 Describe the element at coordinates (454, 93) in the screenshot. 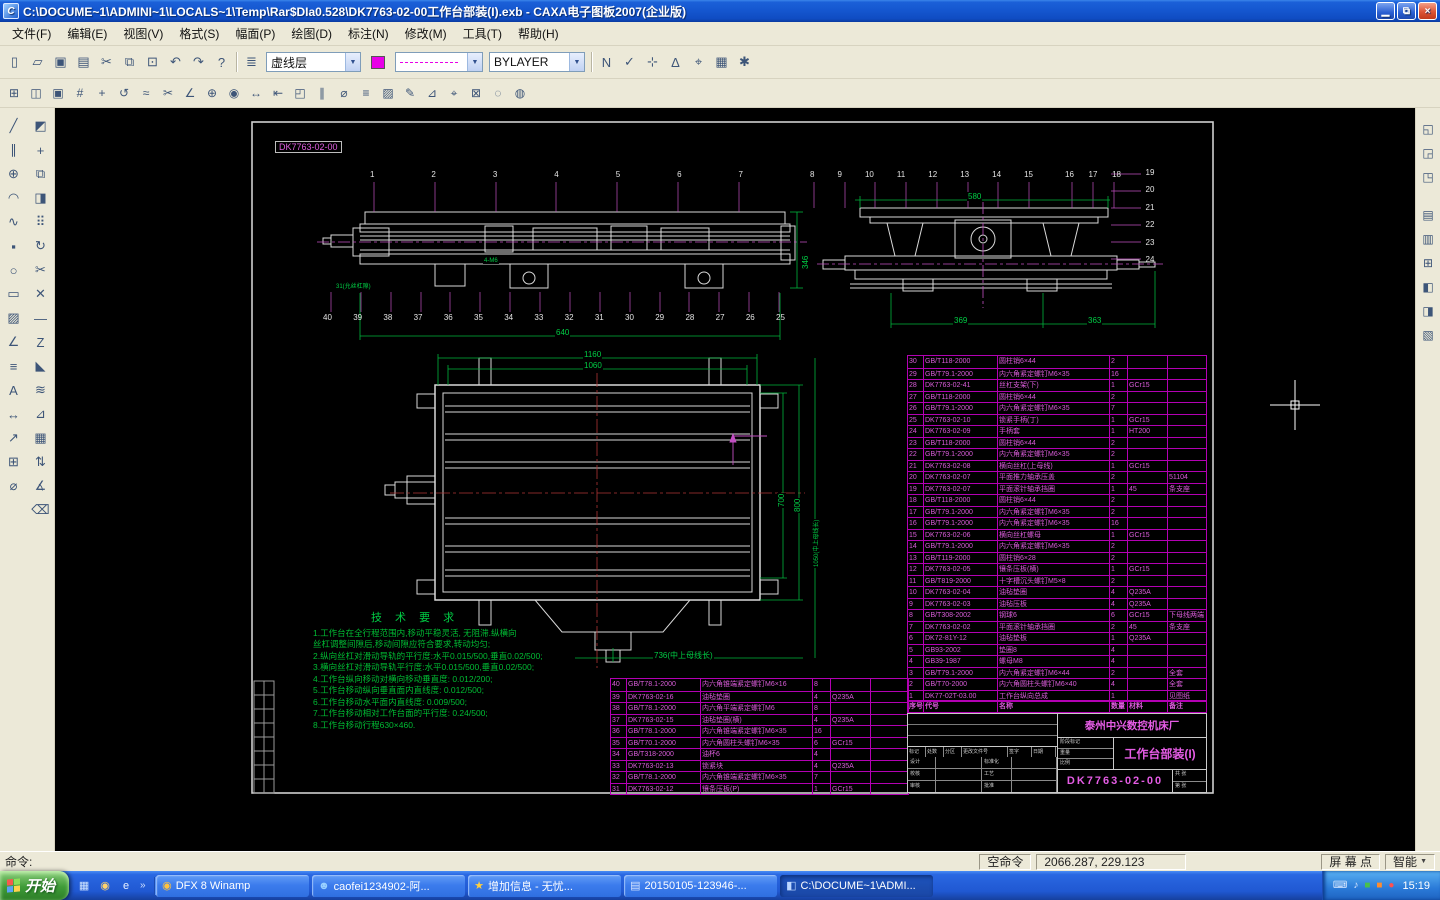

I see `center-mark-icon: ⌖` at that location.